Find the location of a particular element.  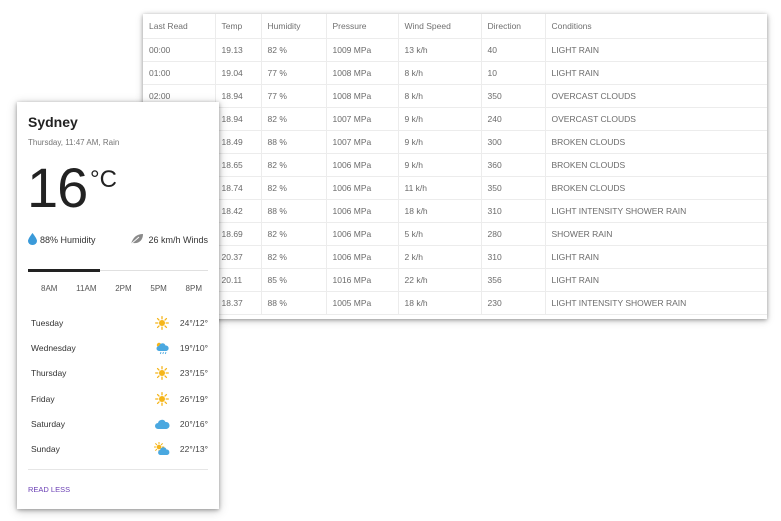

table-cell: 360 is located at coordinates (513, 165).